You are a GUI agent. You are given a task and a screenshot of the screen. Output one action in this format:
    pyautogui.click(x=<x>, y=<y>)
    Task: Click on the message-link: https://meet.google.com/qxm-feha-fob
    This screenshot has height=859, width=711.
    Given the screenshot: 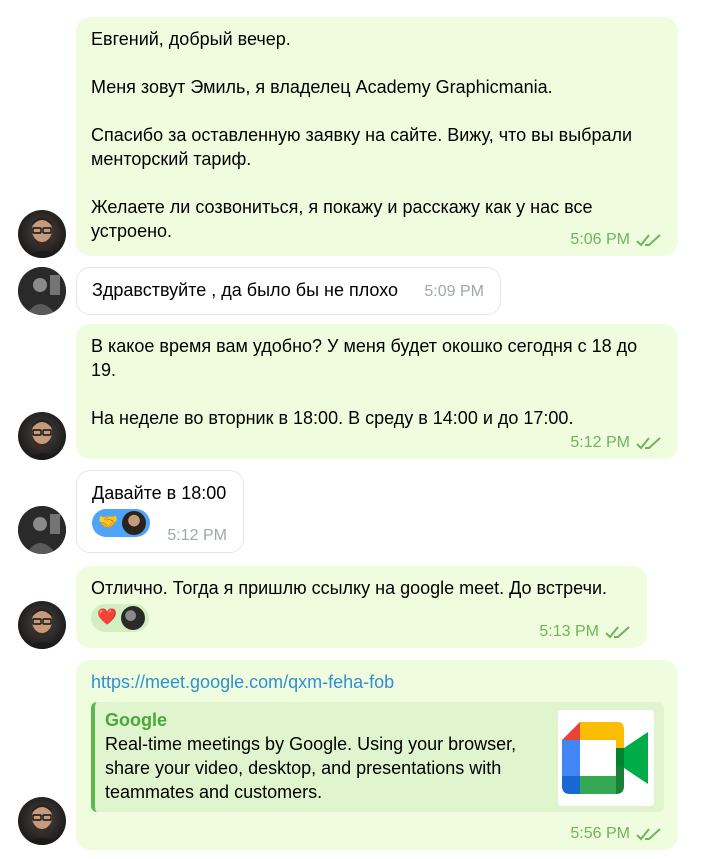 What is the action you would take?
    pyautogui.click(x=377, y=682)
    